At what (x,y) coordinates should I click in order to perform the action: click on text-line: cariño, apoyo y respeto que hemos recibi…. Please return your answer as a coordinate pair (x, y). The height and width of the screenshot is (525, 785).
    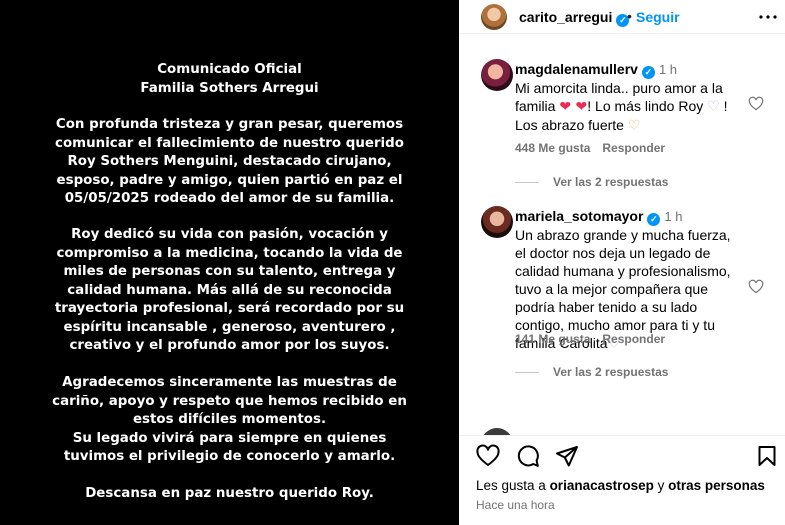
    Looking at the image, I should click on (229, 401).